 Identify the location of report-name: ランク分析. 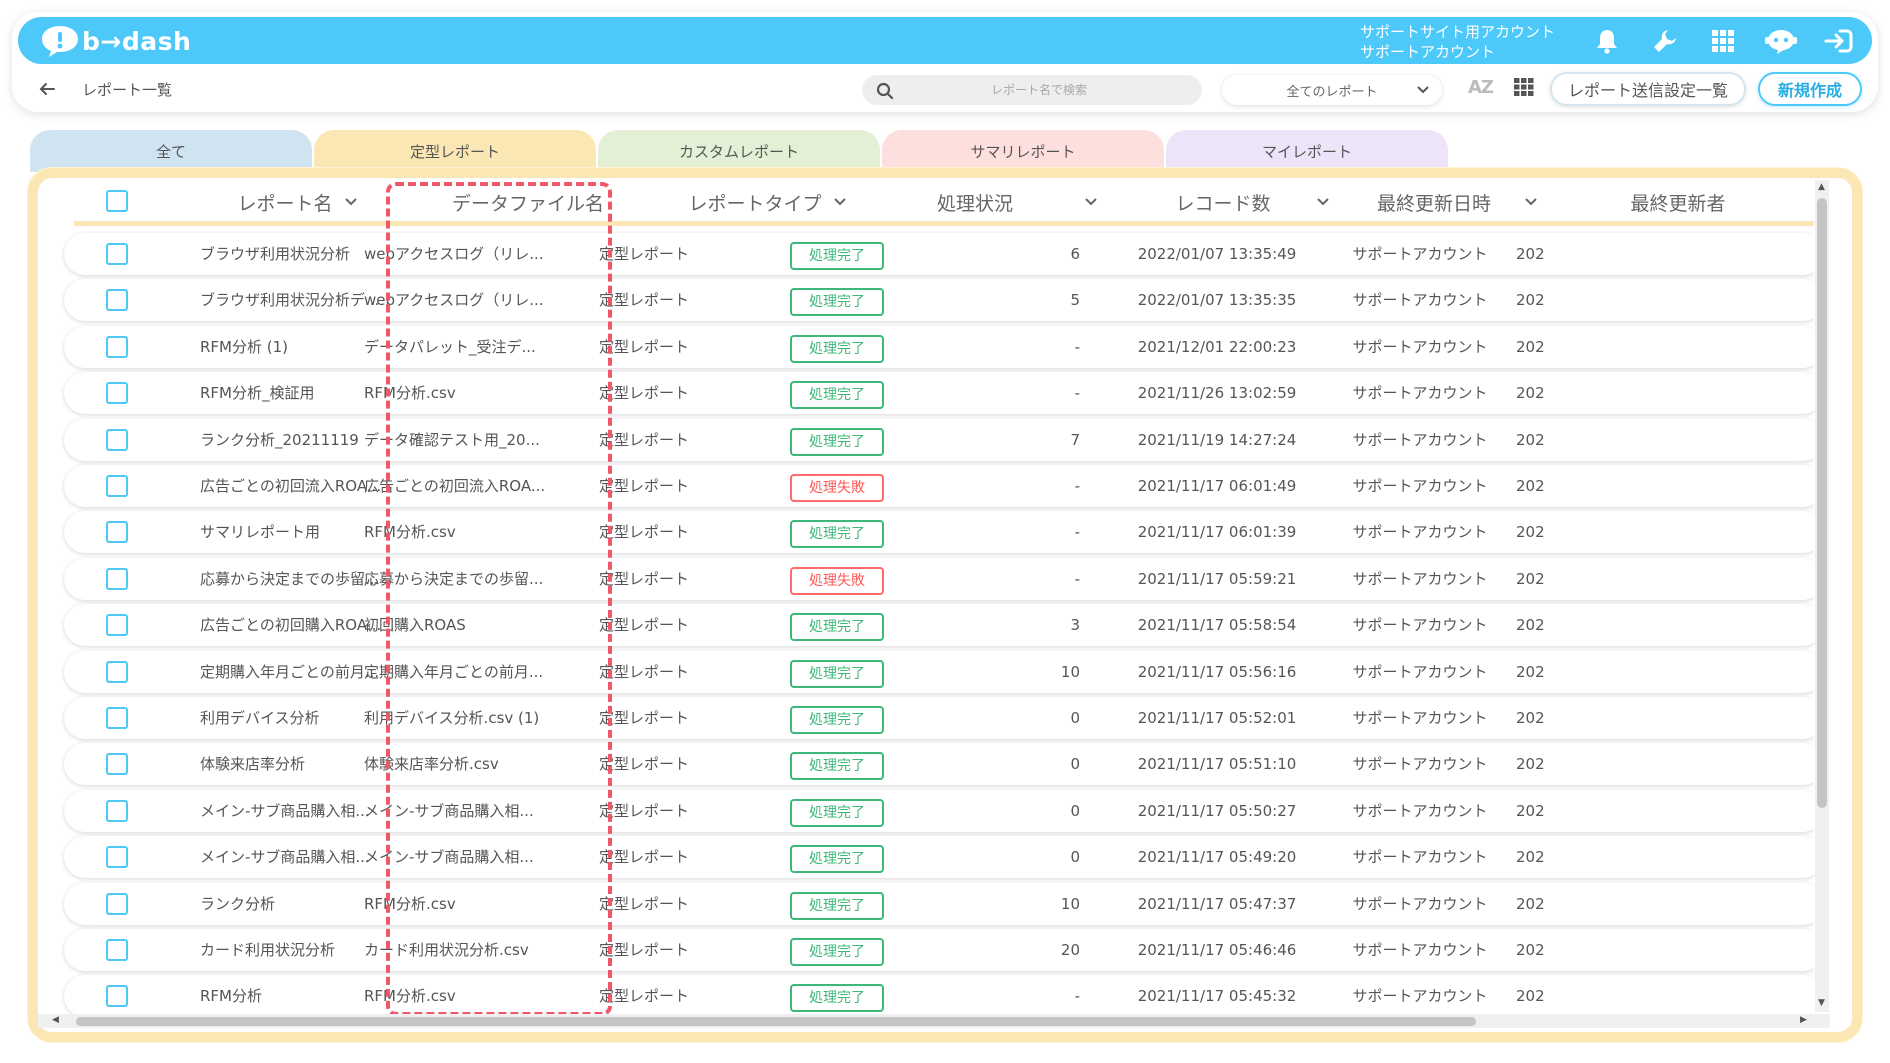
(291, 904).